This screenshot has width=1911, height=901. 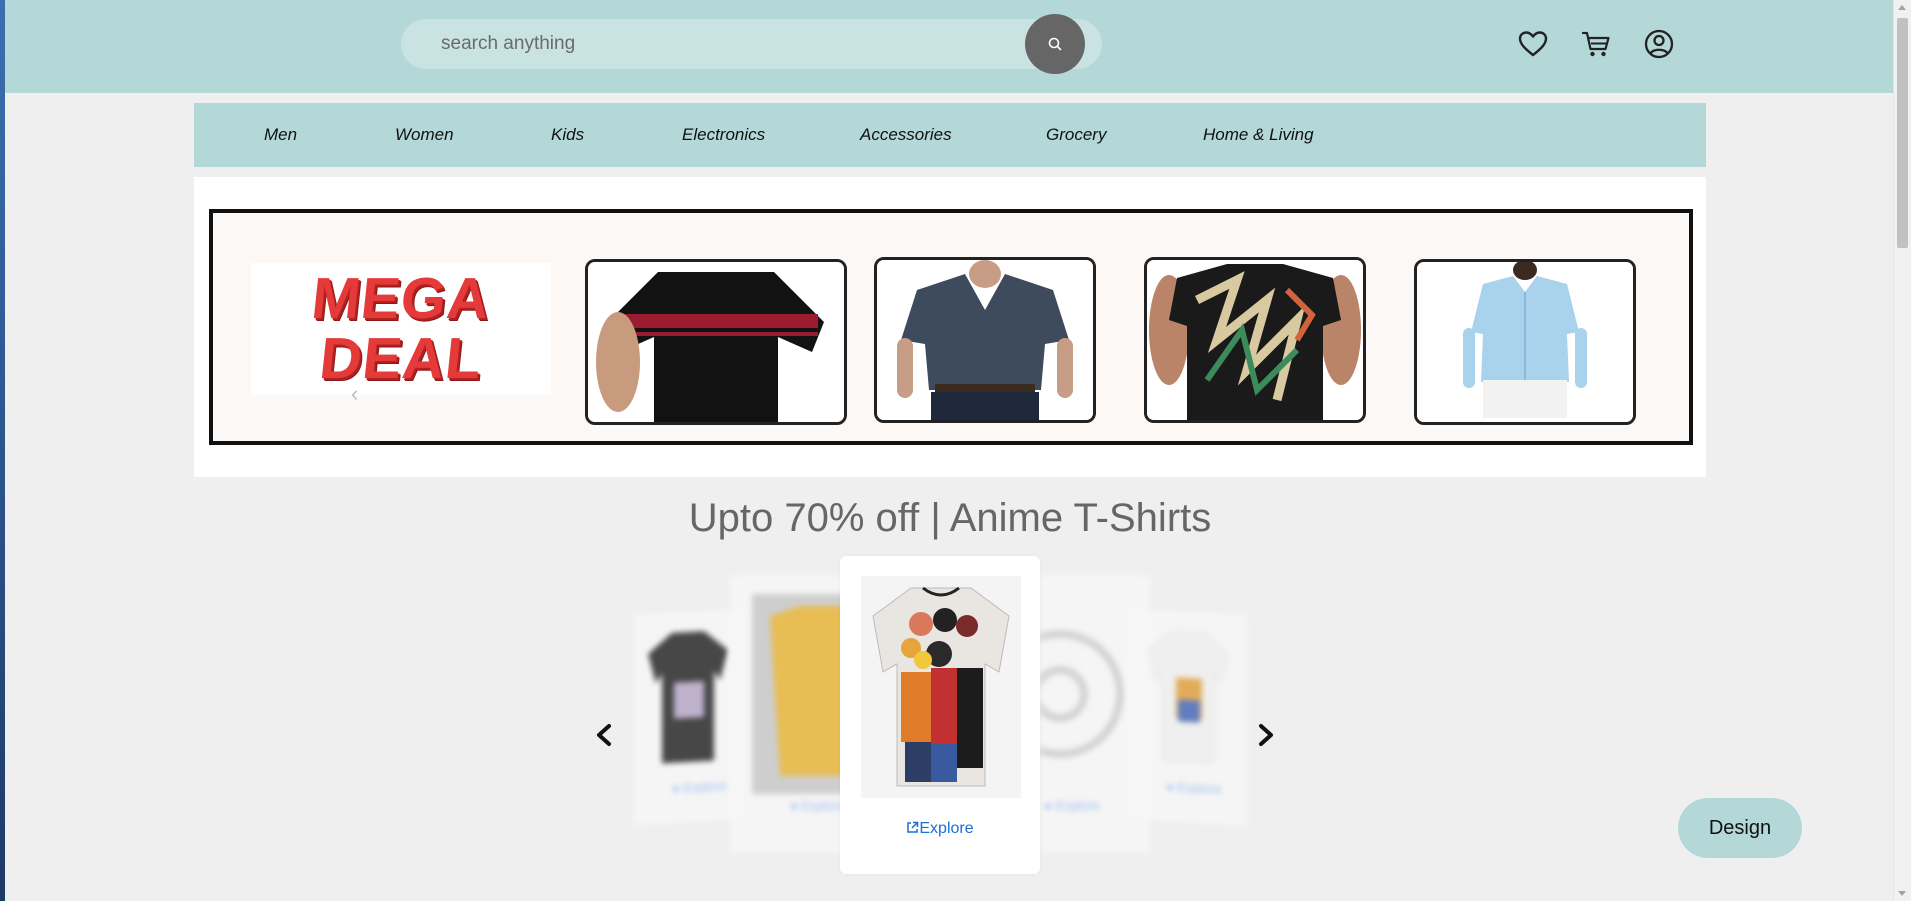 I want to click on carousel-item-left: ● Explore, so click(x=789, y=714).